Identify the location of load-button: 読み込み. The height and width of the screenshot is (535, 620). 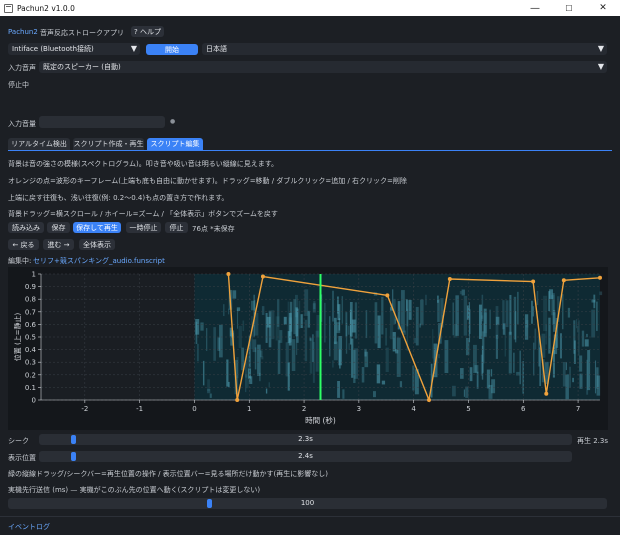
(26, 227).